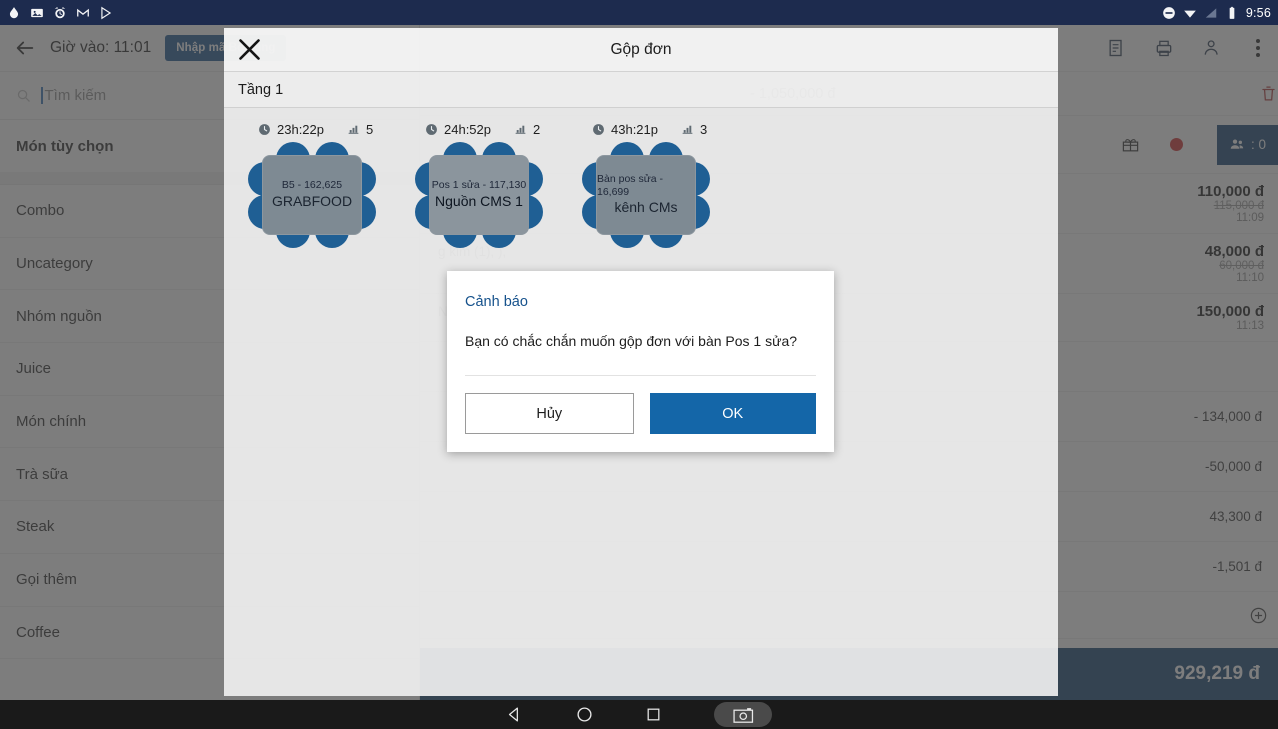 The width and height of the screenshot is (1278, 729). I want to click on status-bar-clock: 9:56, so click(1258, 12).